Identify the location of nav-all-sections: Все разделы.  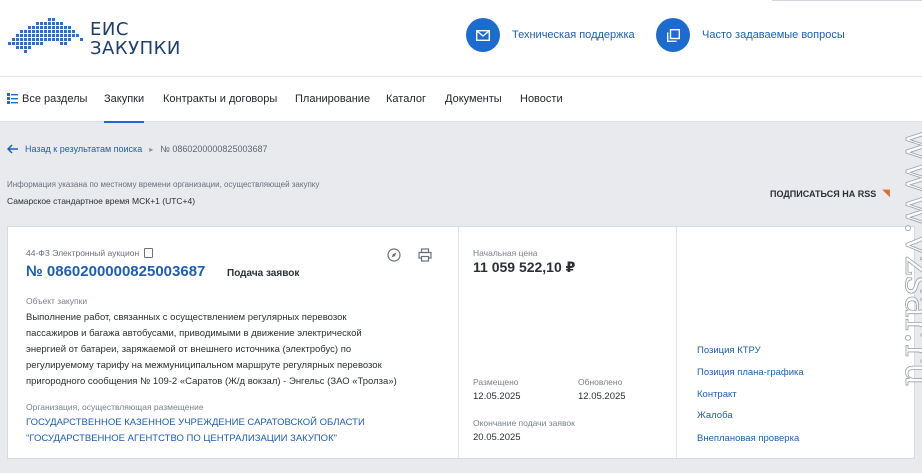
(54, 99).